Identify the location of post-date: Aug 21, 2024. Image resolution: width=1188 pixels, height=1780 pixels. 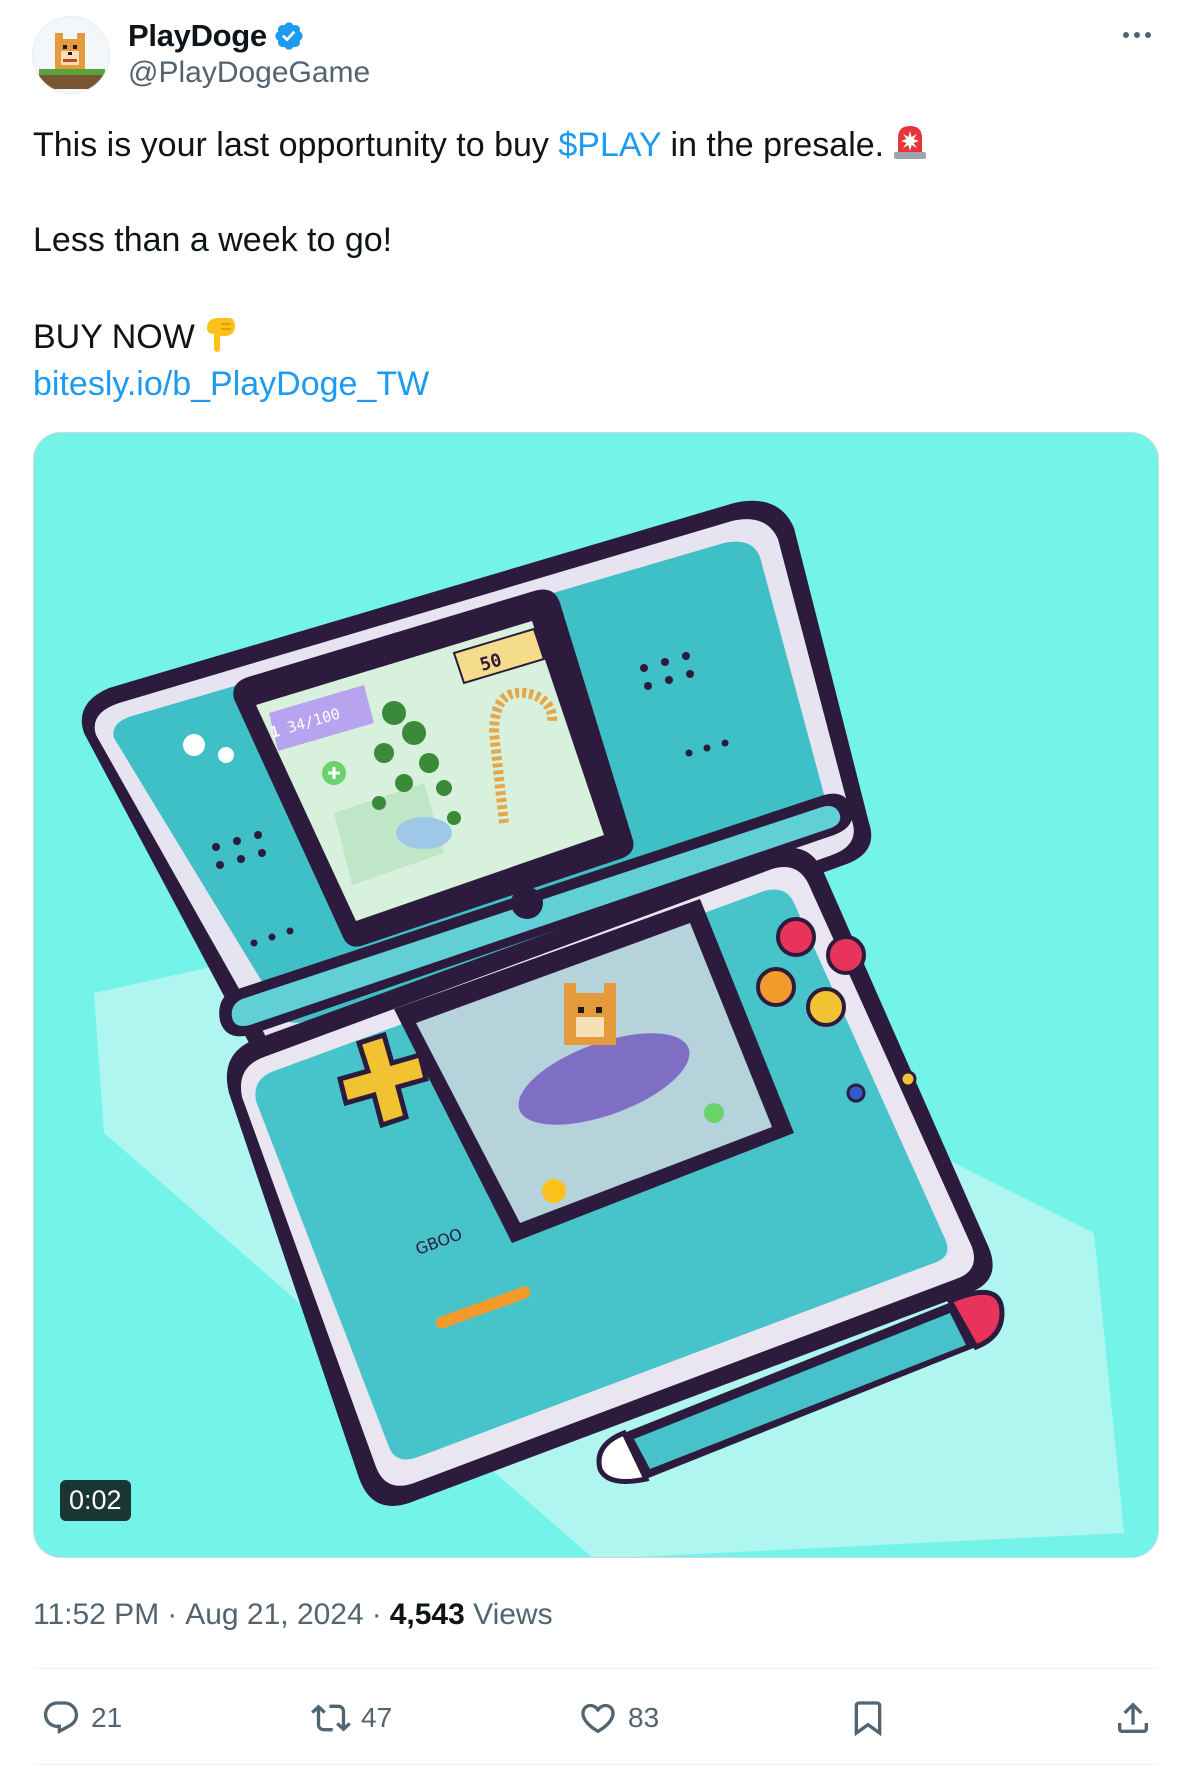
(274, 1615).